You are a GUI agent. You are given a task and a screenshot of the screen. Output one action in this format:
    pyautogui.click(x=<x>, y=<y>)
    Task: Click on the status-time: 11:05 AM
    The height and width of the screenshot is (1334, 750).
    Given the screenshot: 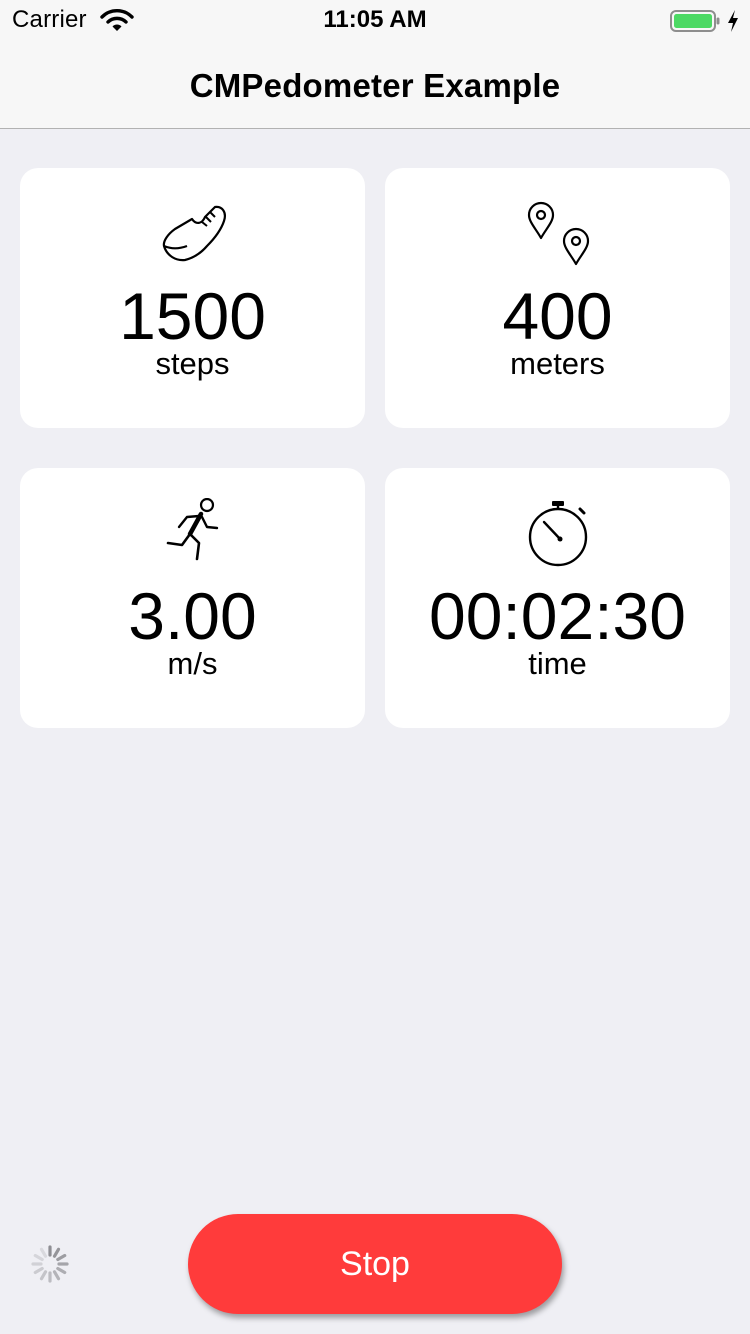 What is the action you would take?
    pyautogui.click(x=375, y=19)
    